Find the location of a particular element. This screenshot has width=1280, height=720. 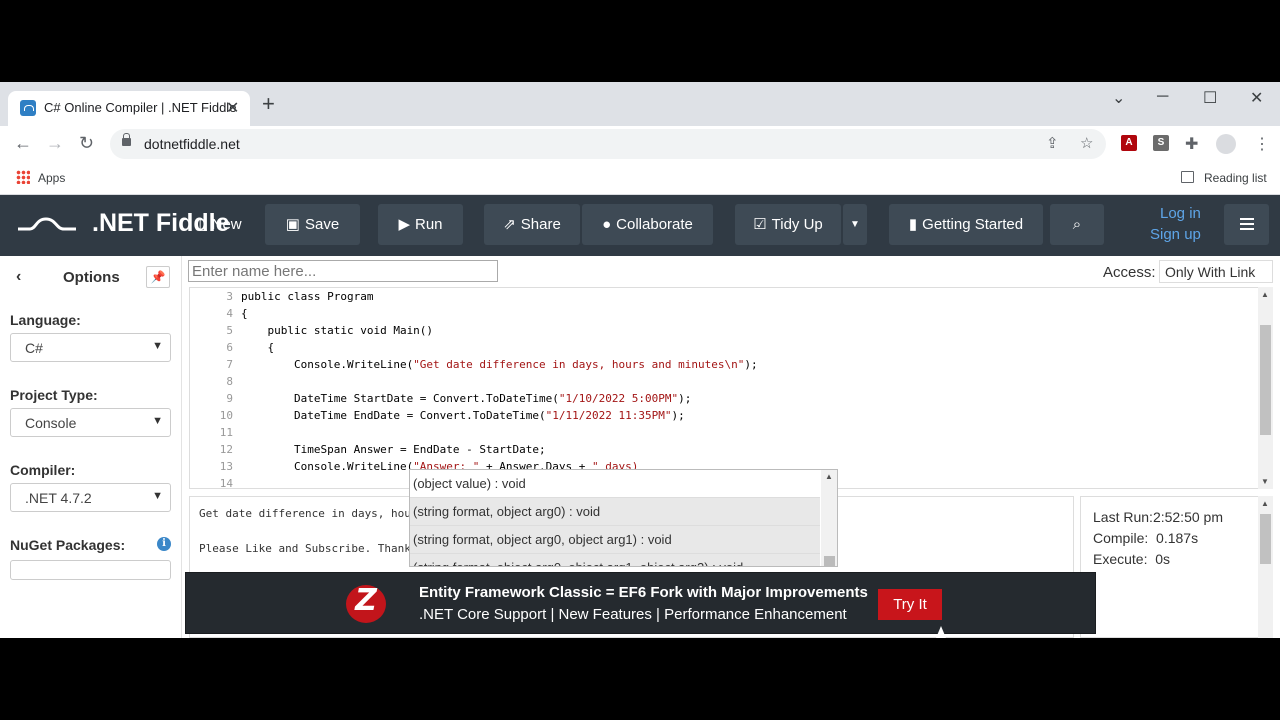

hamburger-menu-button is located at coordinates (1246, 224).